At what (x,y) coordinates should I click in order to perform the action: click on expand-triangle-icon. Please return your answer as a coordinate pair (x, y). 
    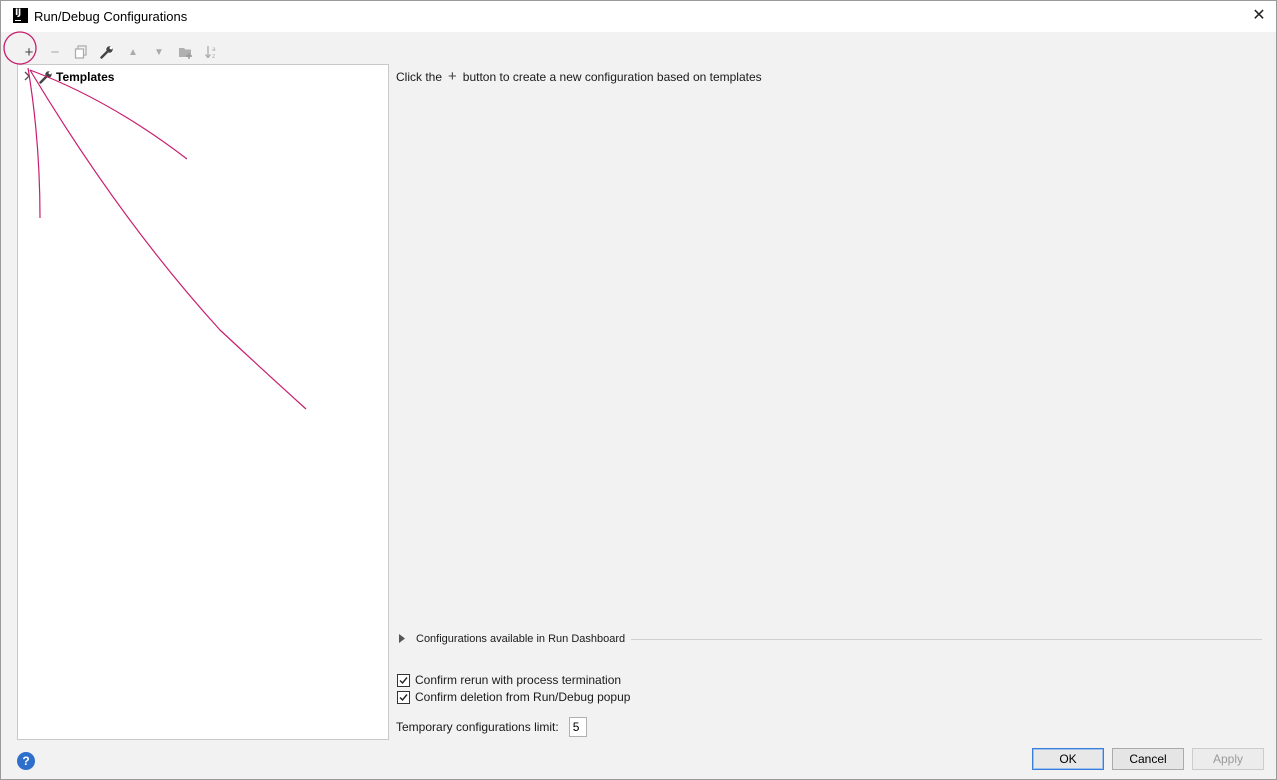
    Looking at the image, I should click on (406, 639).